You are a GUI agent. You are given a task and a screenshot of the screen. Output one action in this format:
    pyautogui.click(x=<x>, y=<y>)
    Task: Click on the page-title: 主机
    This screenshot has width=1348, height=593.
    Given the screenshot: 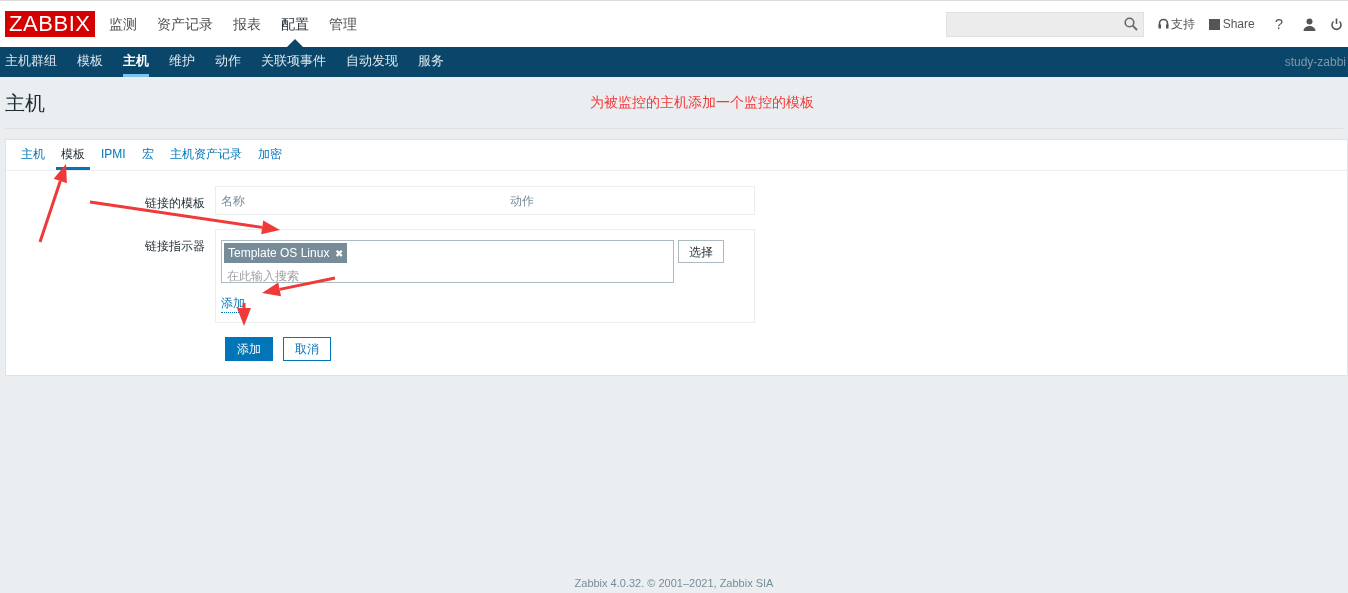 What is the action you would take?
    pyautogui.click(x=25, y=103)
    